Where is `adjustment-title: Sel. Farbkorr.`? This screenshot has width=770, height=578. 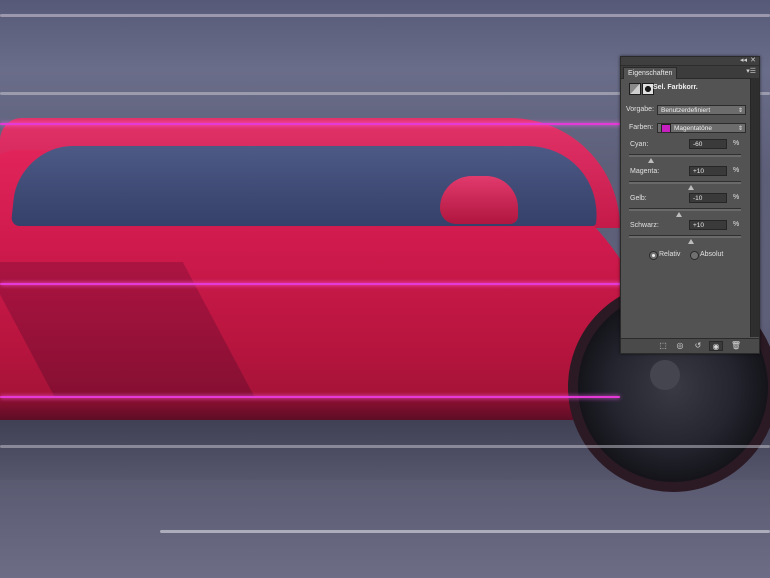 adjustment-title: Sel. Farbkorr. is located at coordinates (675, 87).